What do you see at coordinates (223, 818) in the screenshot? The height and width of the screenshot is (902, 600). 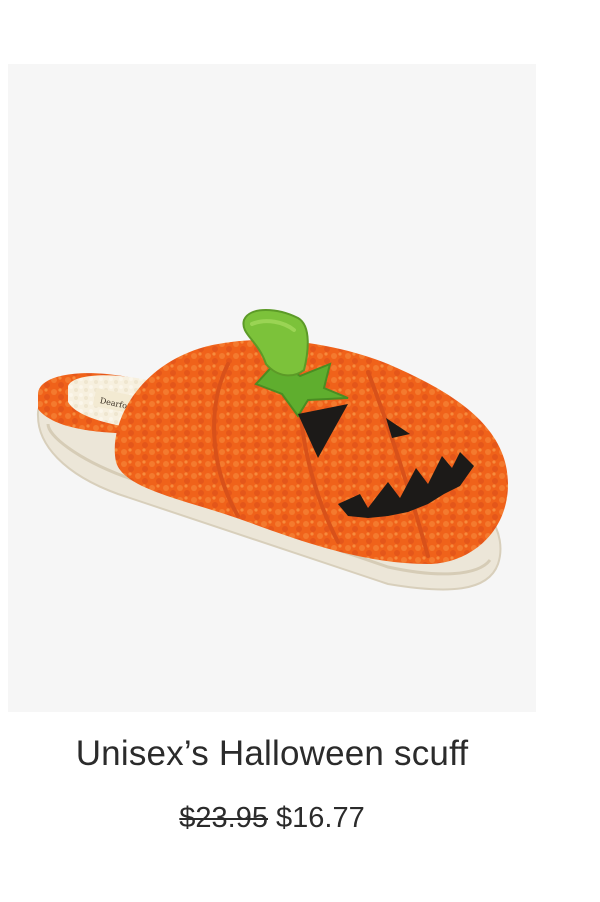 I see `original-price: $23.95` at bounding box center [223, 818].